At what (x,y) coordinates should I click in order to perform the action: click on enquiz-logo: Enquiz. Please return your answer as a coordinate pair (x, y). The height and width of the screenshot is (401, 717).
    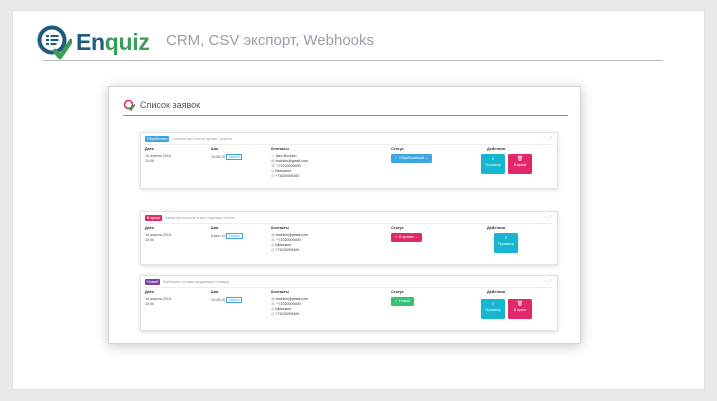
    Looking at the image, I should click on (93, 42).